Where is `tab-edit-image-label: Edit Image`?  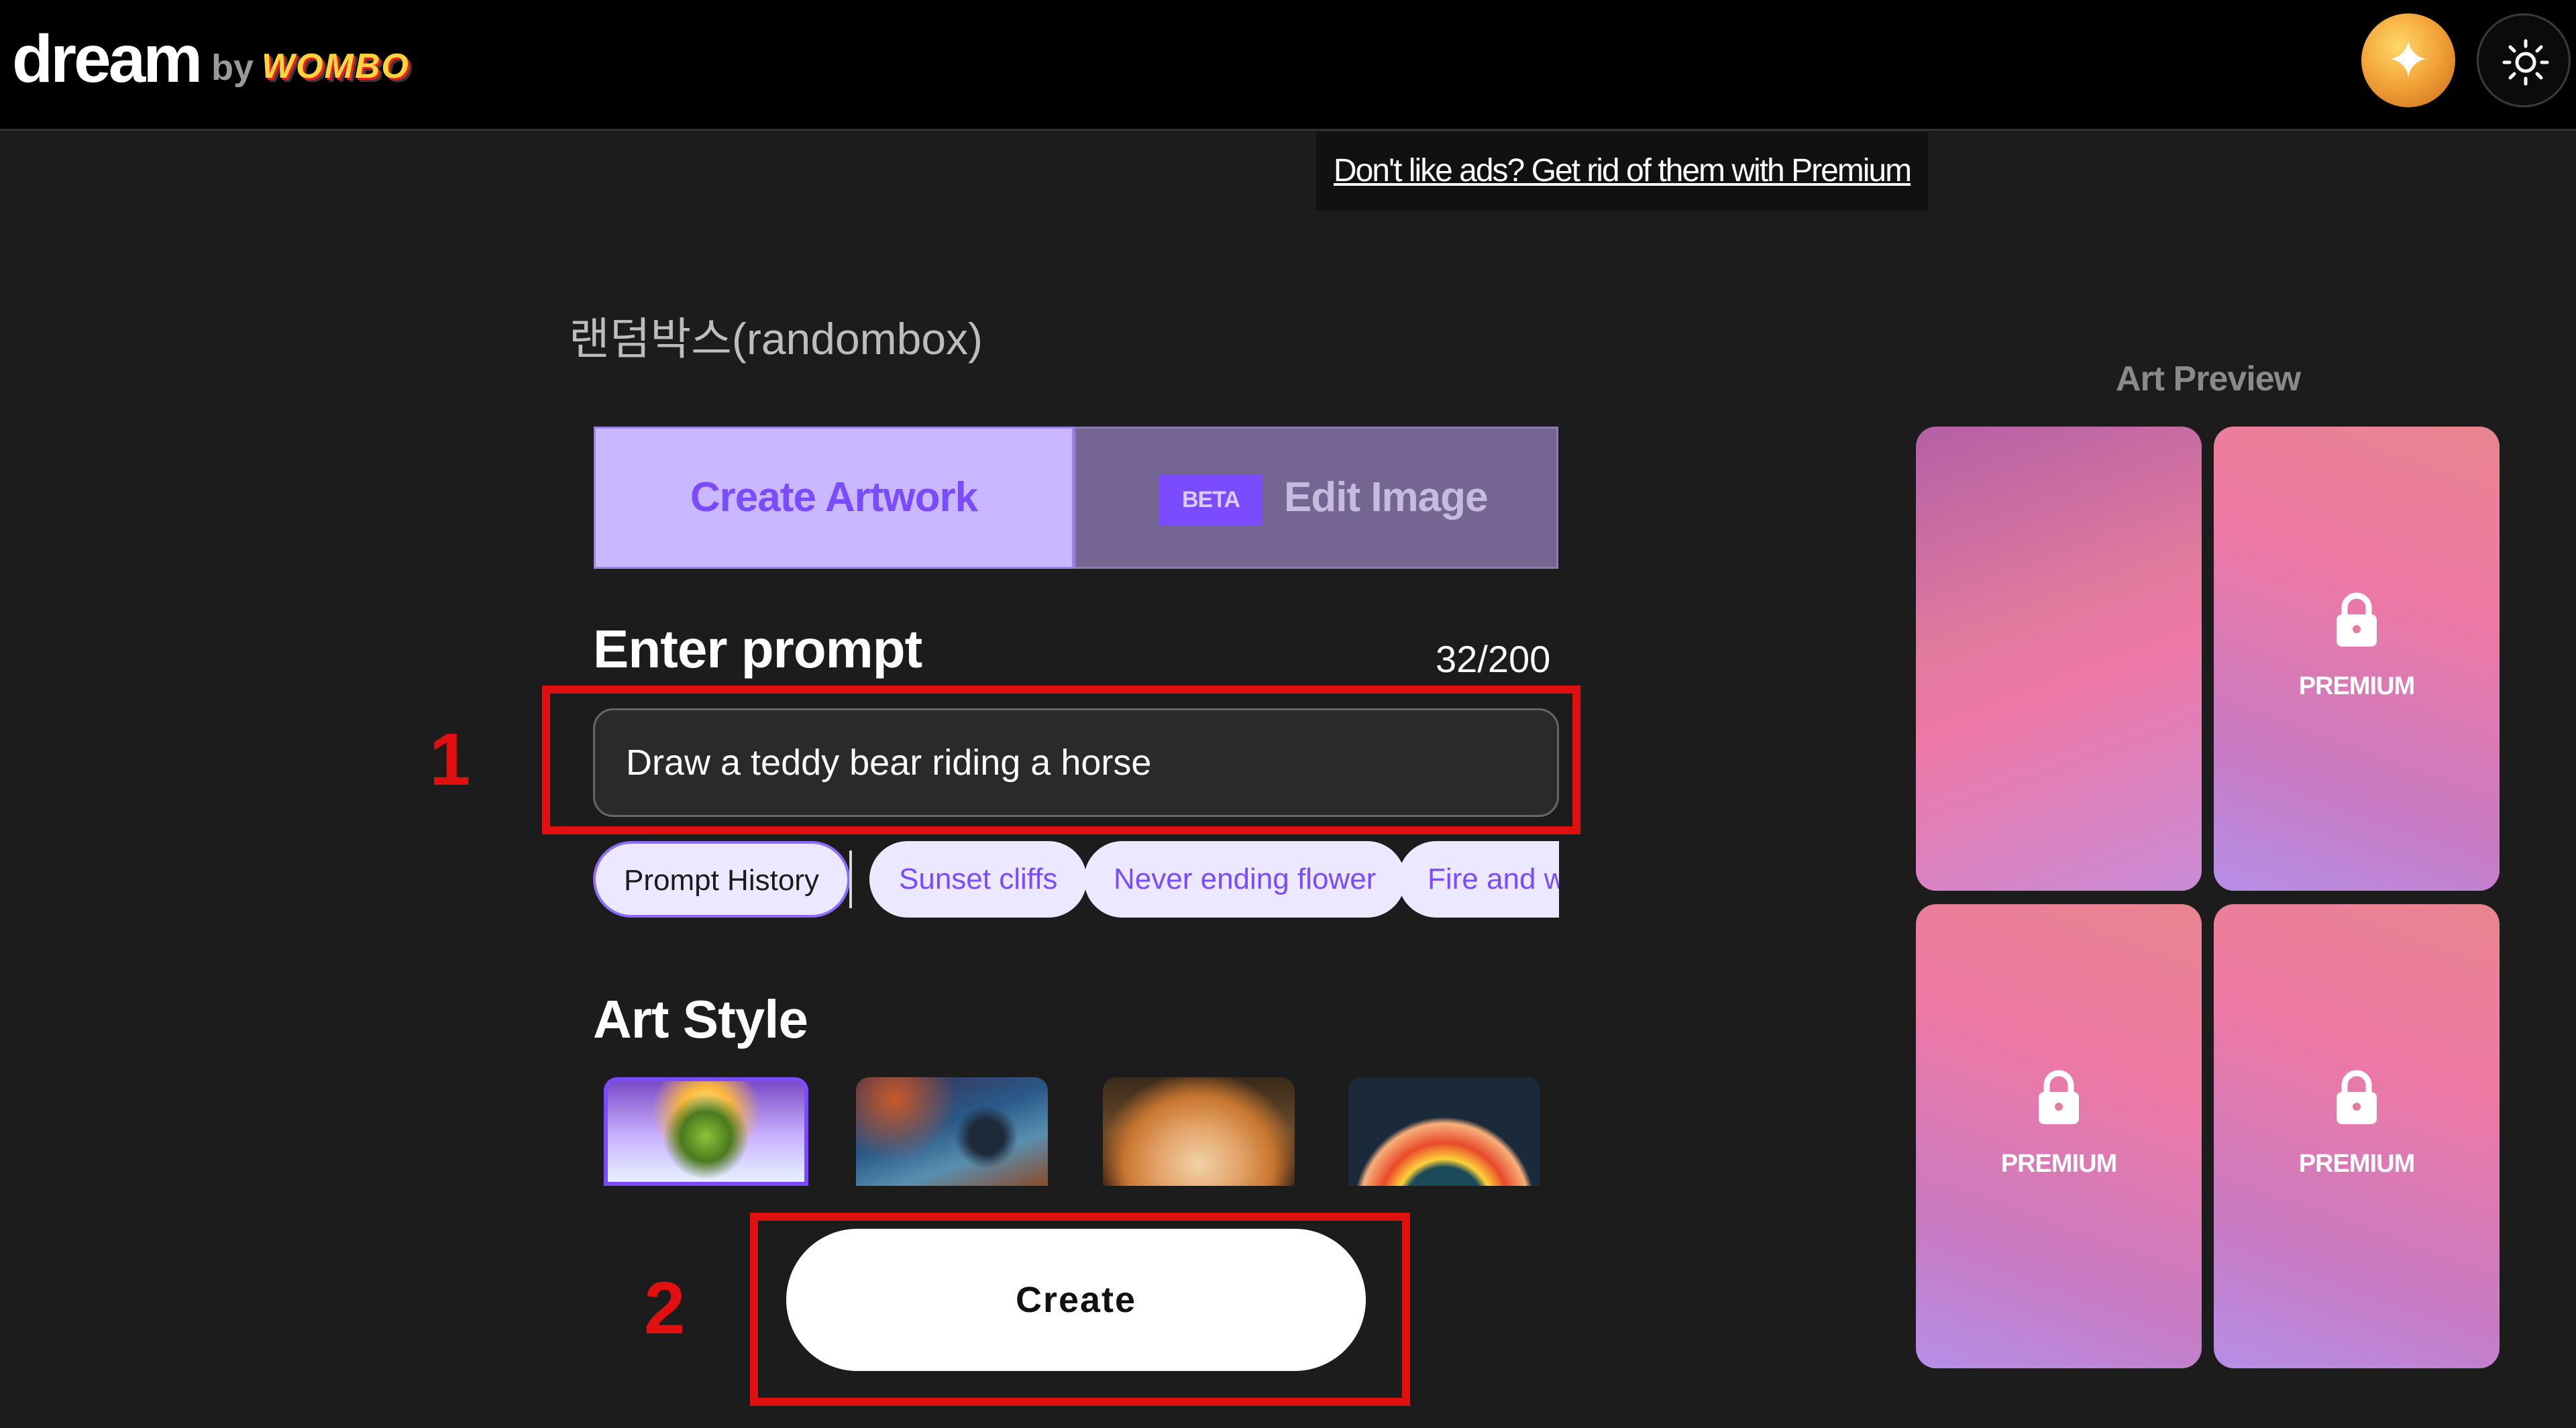 tab-edit-image-label: Edit Image is located at coordinates (1386, 497).